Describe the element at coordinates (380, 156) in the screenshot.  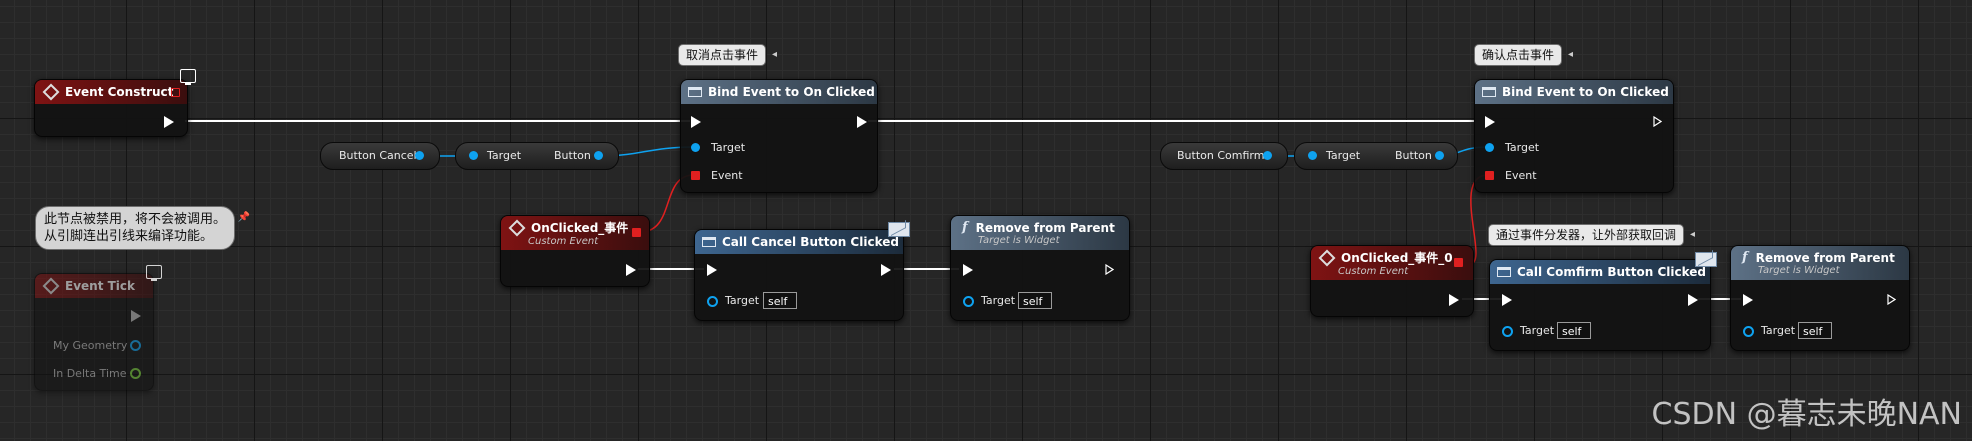
I see `button-cancel-variable: Button Cancel` at that location.